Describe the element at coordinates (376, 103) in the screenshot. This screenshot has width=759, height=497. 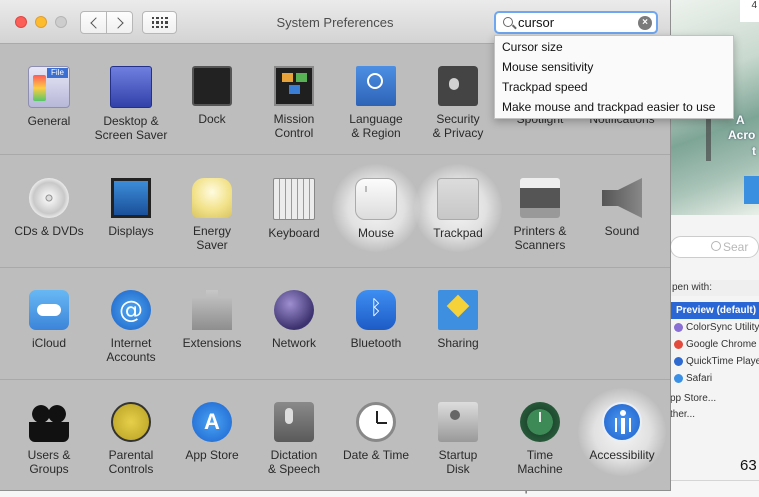
I see `pane-language: Language & Region` at that location.